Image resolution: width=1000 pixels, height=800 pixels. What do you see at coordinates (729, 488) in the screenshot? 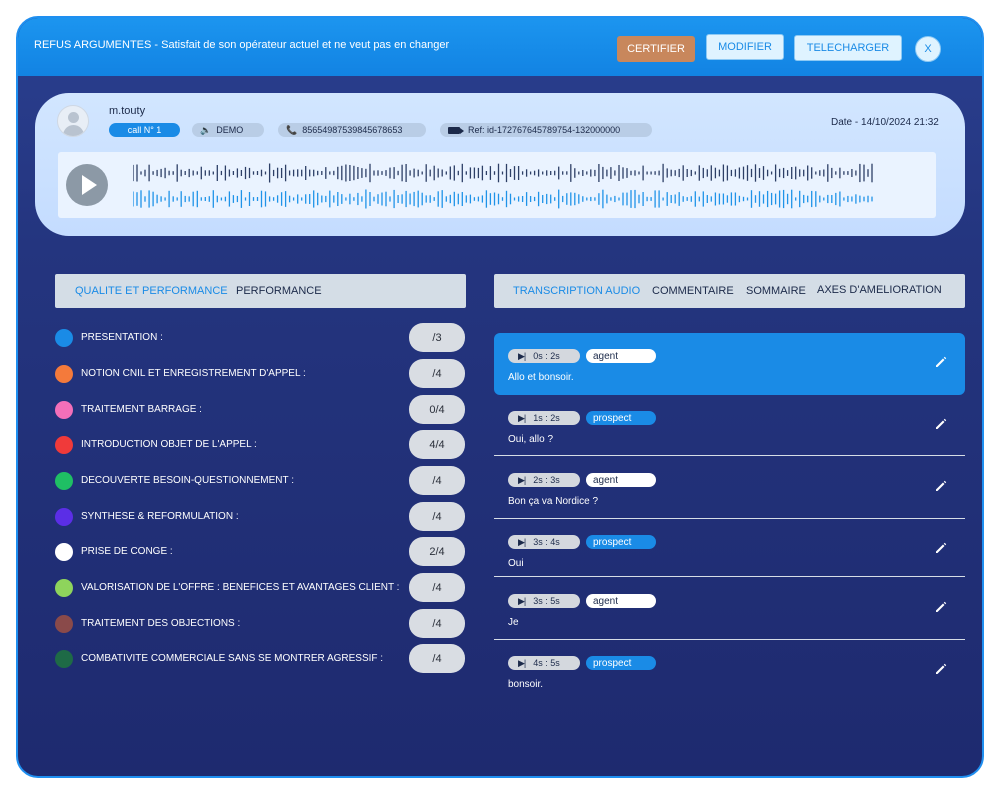
I see `transcript-item: ▶| 2s : 3s agent Bon ça va Nordice ?` at bounding box center [729, 488].